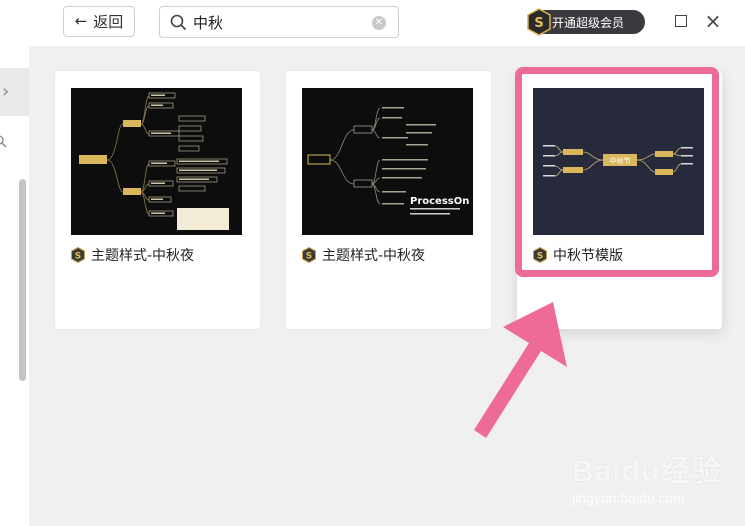  I want to click on vip-upgrade-label: 开通超级会员, so click(588, 22).